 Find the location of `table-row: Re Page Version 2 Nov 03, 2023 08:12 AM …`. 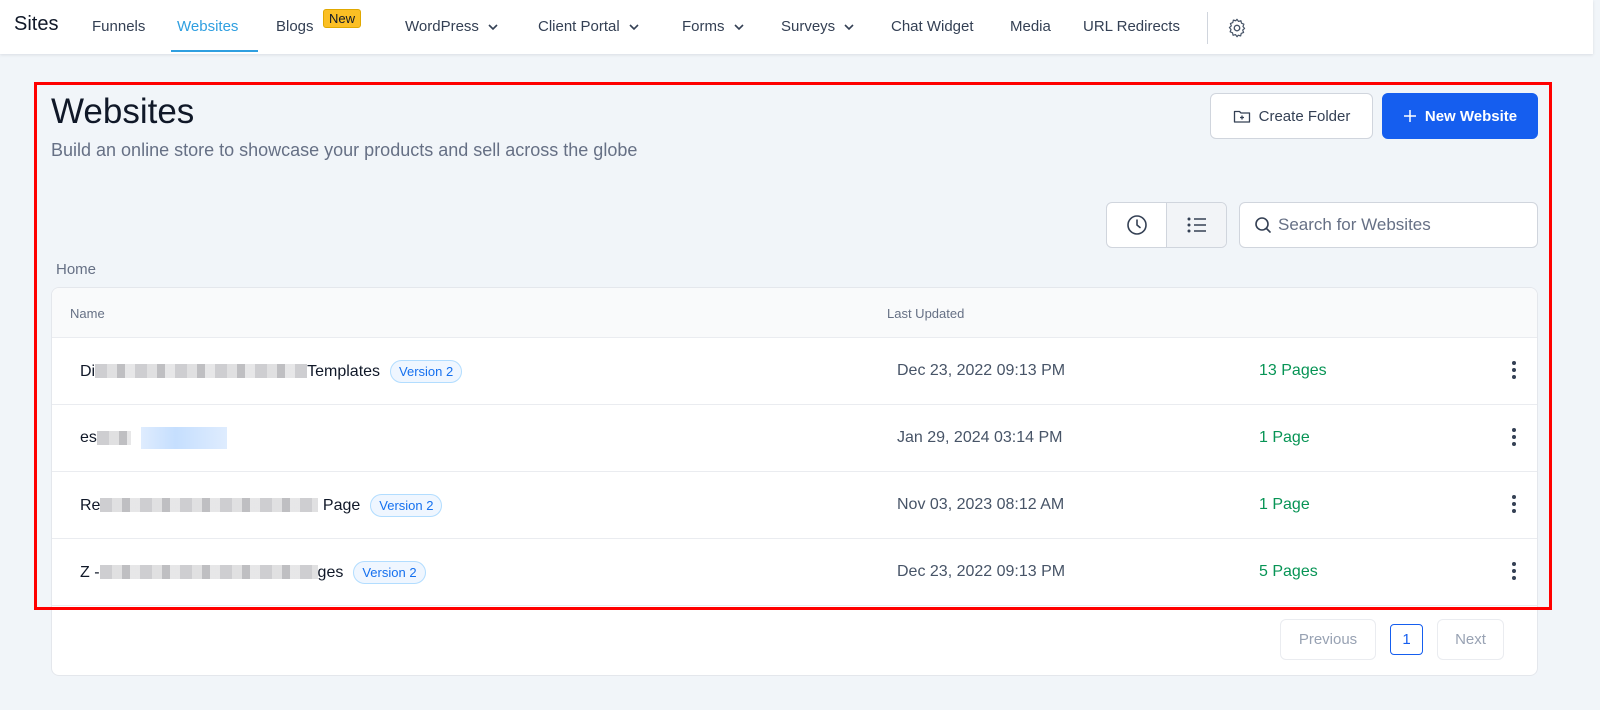

table-row: Re Page Version 2 Nov 03, 2023 08:12 AM … is located at coordinates (794, 505).